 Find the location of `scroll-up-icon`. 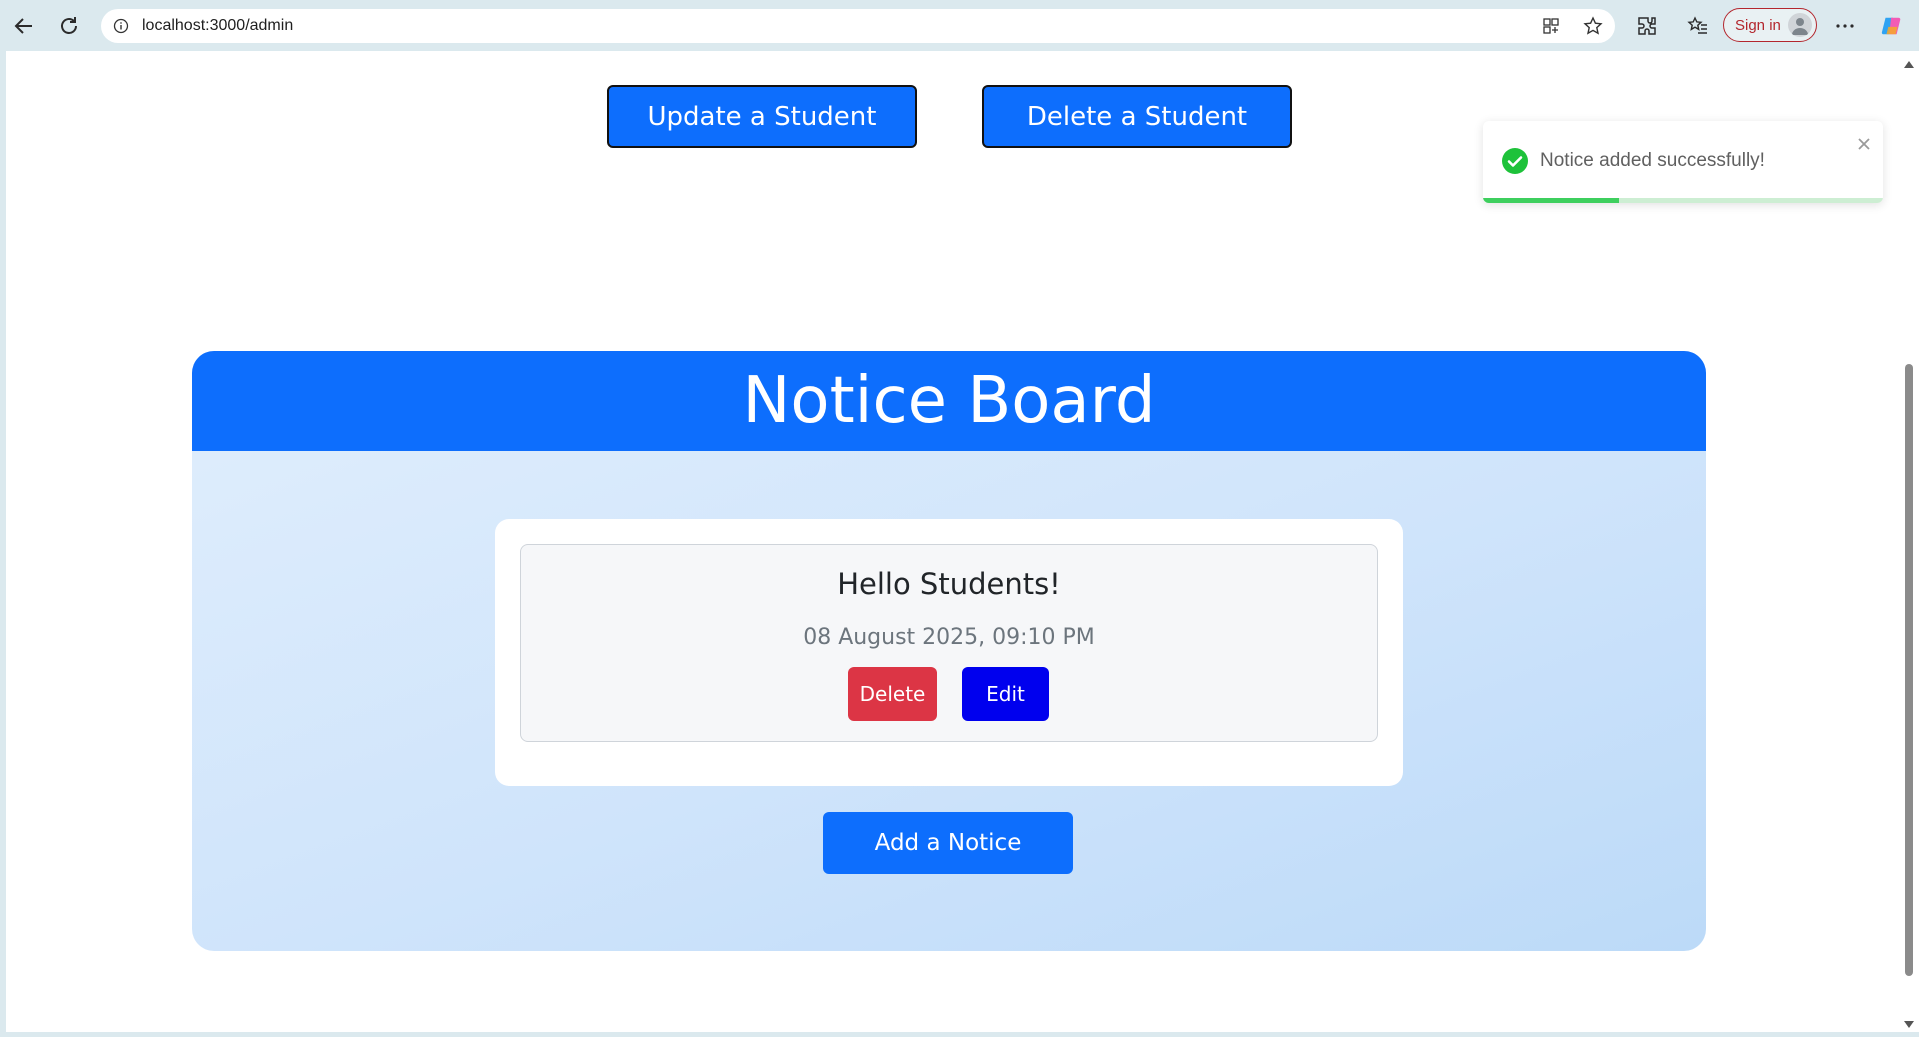

scroll-up-icon is located at coordinates (1909, 64).